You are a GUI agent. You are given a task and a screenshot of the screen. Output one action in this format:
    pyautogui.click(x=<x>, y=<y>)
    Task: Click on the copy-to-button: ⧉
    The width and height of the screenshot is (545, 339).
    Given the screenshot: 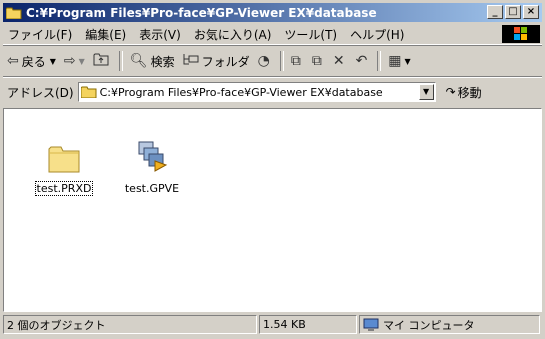 What is the action you would take?
    pyautogui.click(x=318, y=61)
    